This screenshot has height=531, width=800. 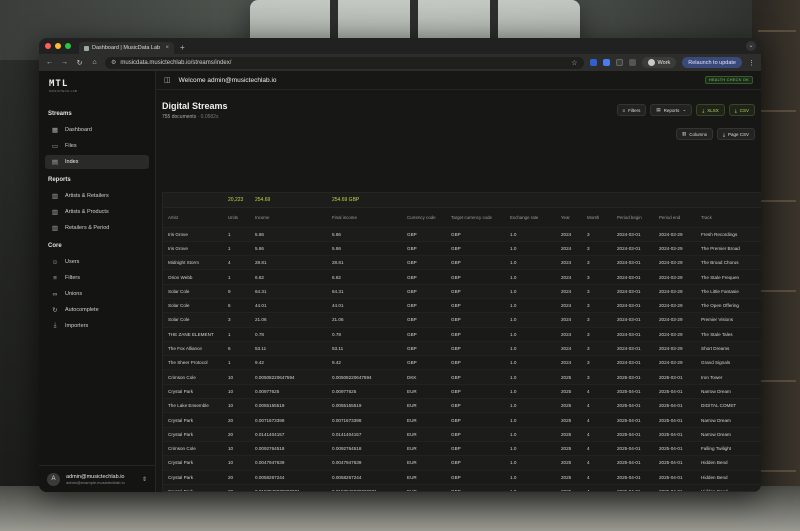 What do you see at coordinates (78, 130) in the screenshot?
I see `sidebar-item-label: Dashboard` at bounding box center [78, 130].